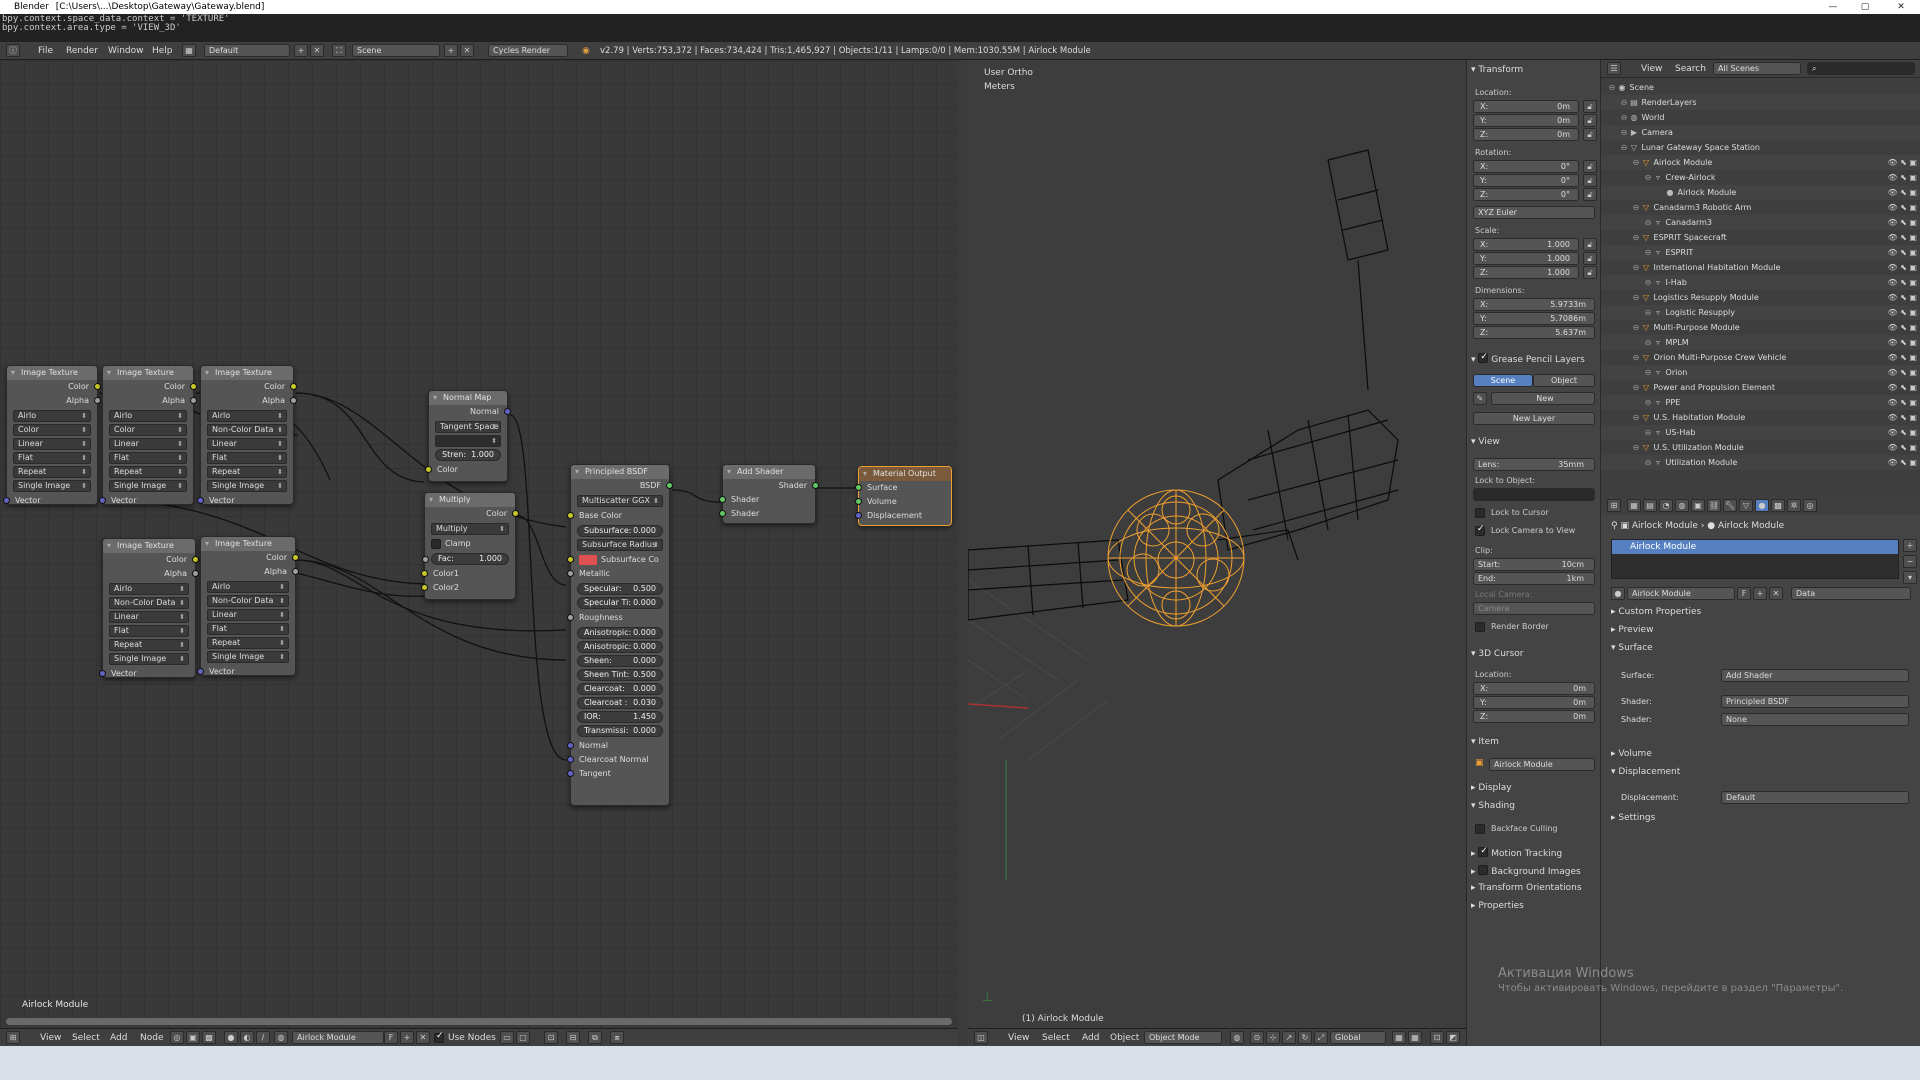 The image size is (1920, 1080). I want to click on shader1-select: Principled BSDF, so click(1815, 701).